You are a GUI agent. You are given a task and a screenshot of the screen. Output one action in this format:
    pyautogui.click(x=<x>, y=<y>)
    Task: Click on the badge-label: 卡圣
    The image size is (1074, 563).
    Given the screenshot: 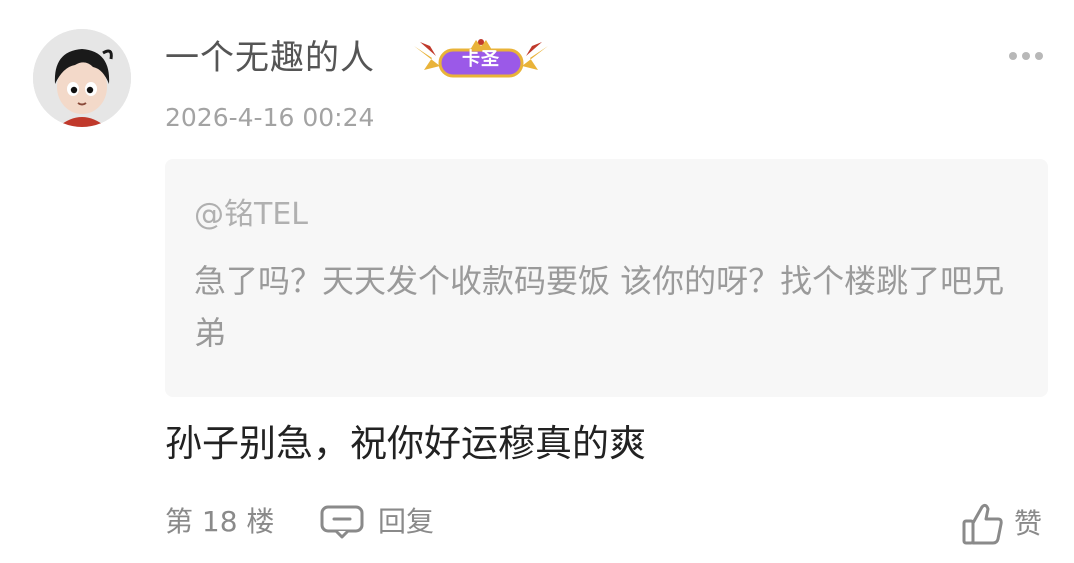 What is the action you would take?
    pyautogui.click(x=481, y=59)
    